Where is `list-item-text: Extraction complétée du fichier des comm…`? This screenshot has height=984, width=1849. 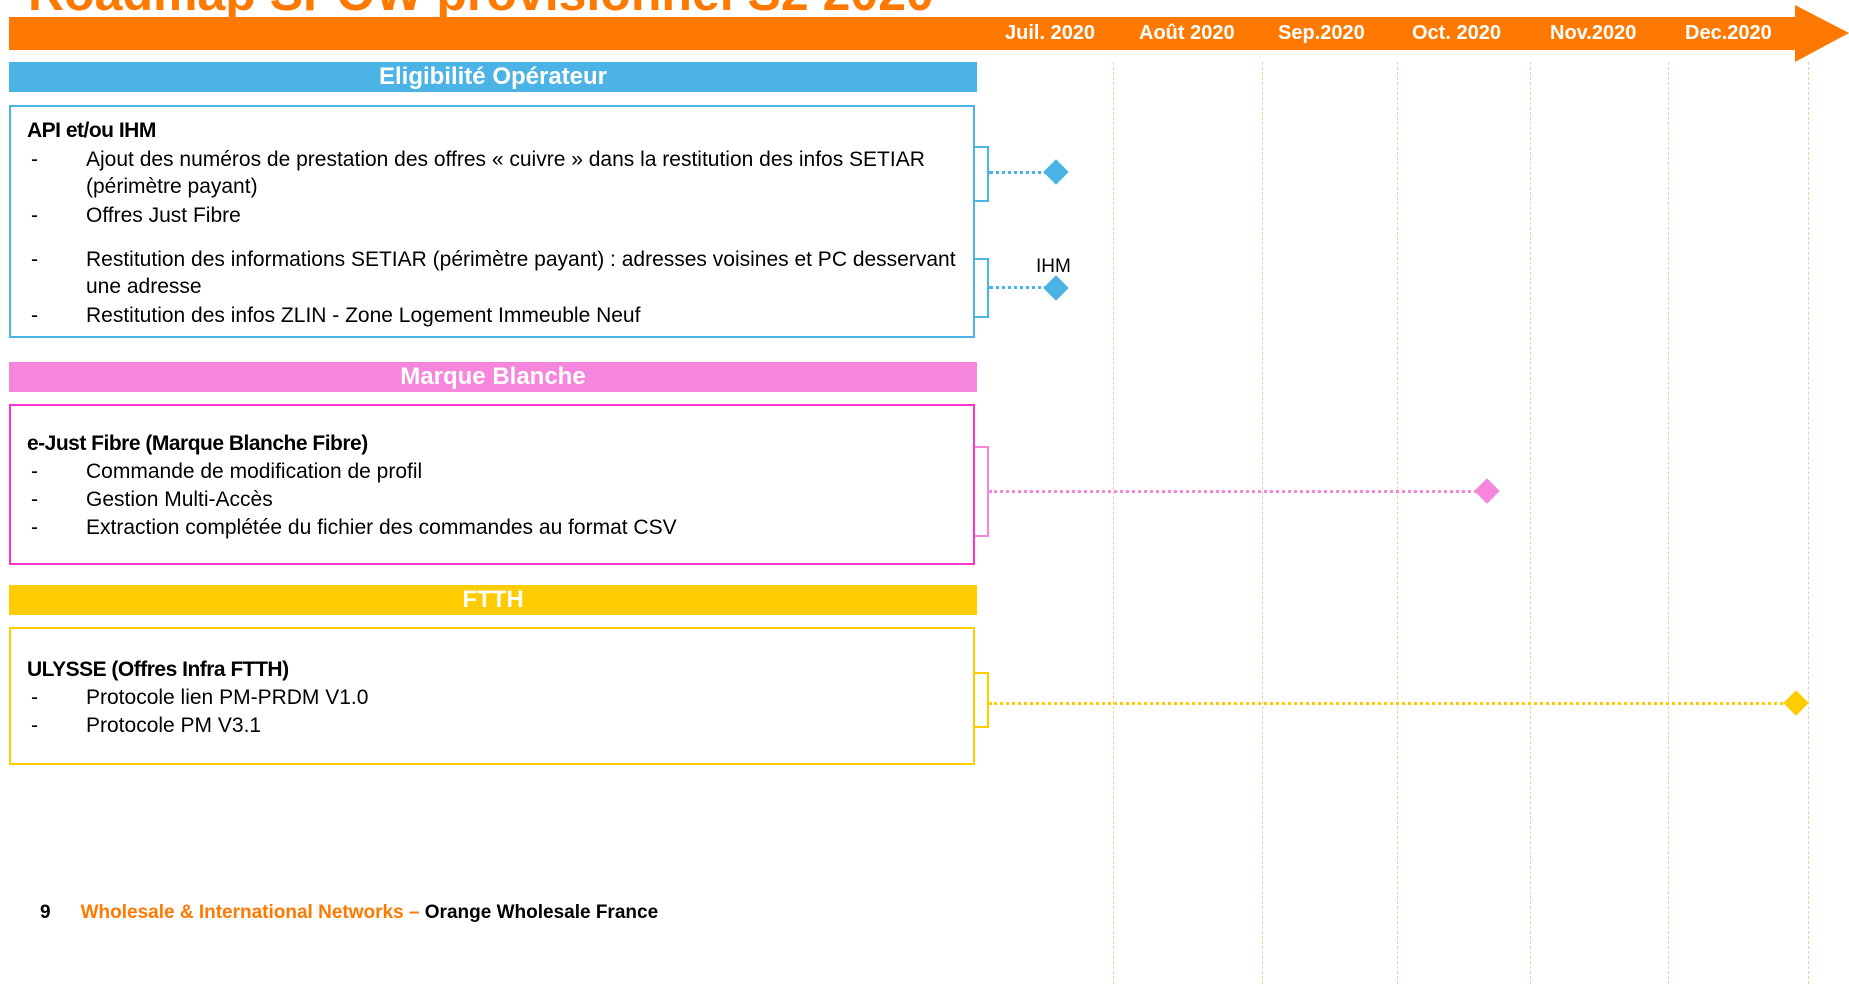 list-item-text: Extraction complétée du fichier des comm… is located at coordinates (381, 527).